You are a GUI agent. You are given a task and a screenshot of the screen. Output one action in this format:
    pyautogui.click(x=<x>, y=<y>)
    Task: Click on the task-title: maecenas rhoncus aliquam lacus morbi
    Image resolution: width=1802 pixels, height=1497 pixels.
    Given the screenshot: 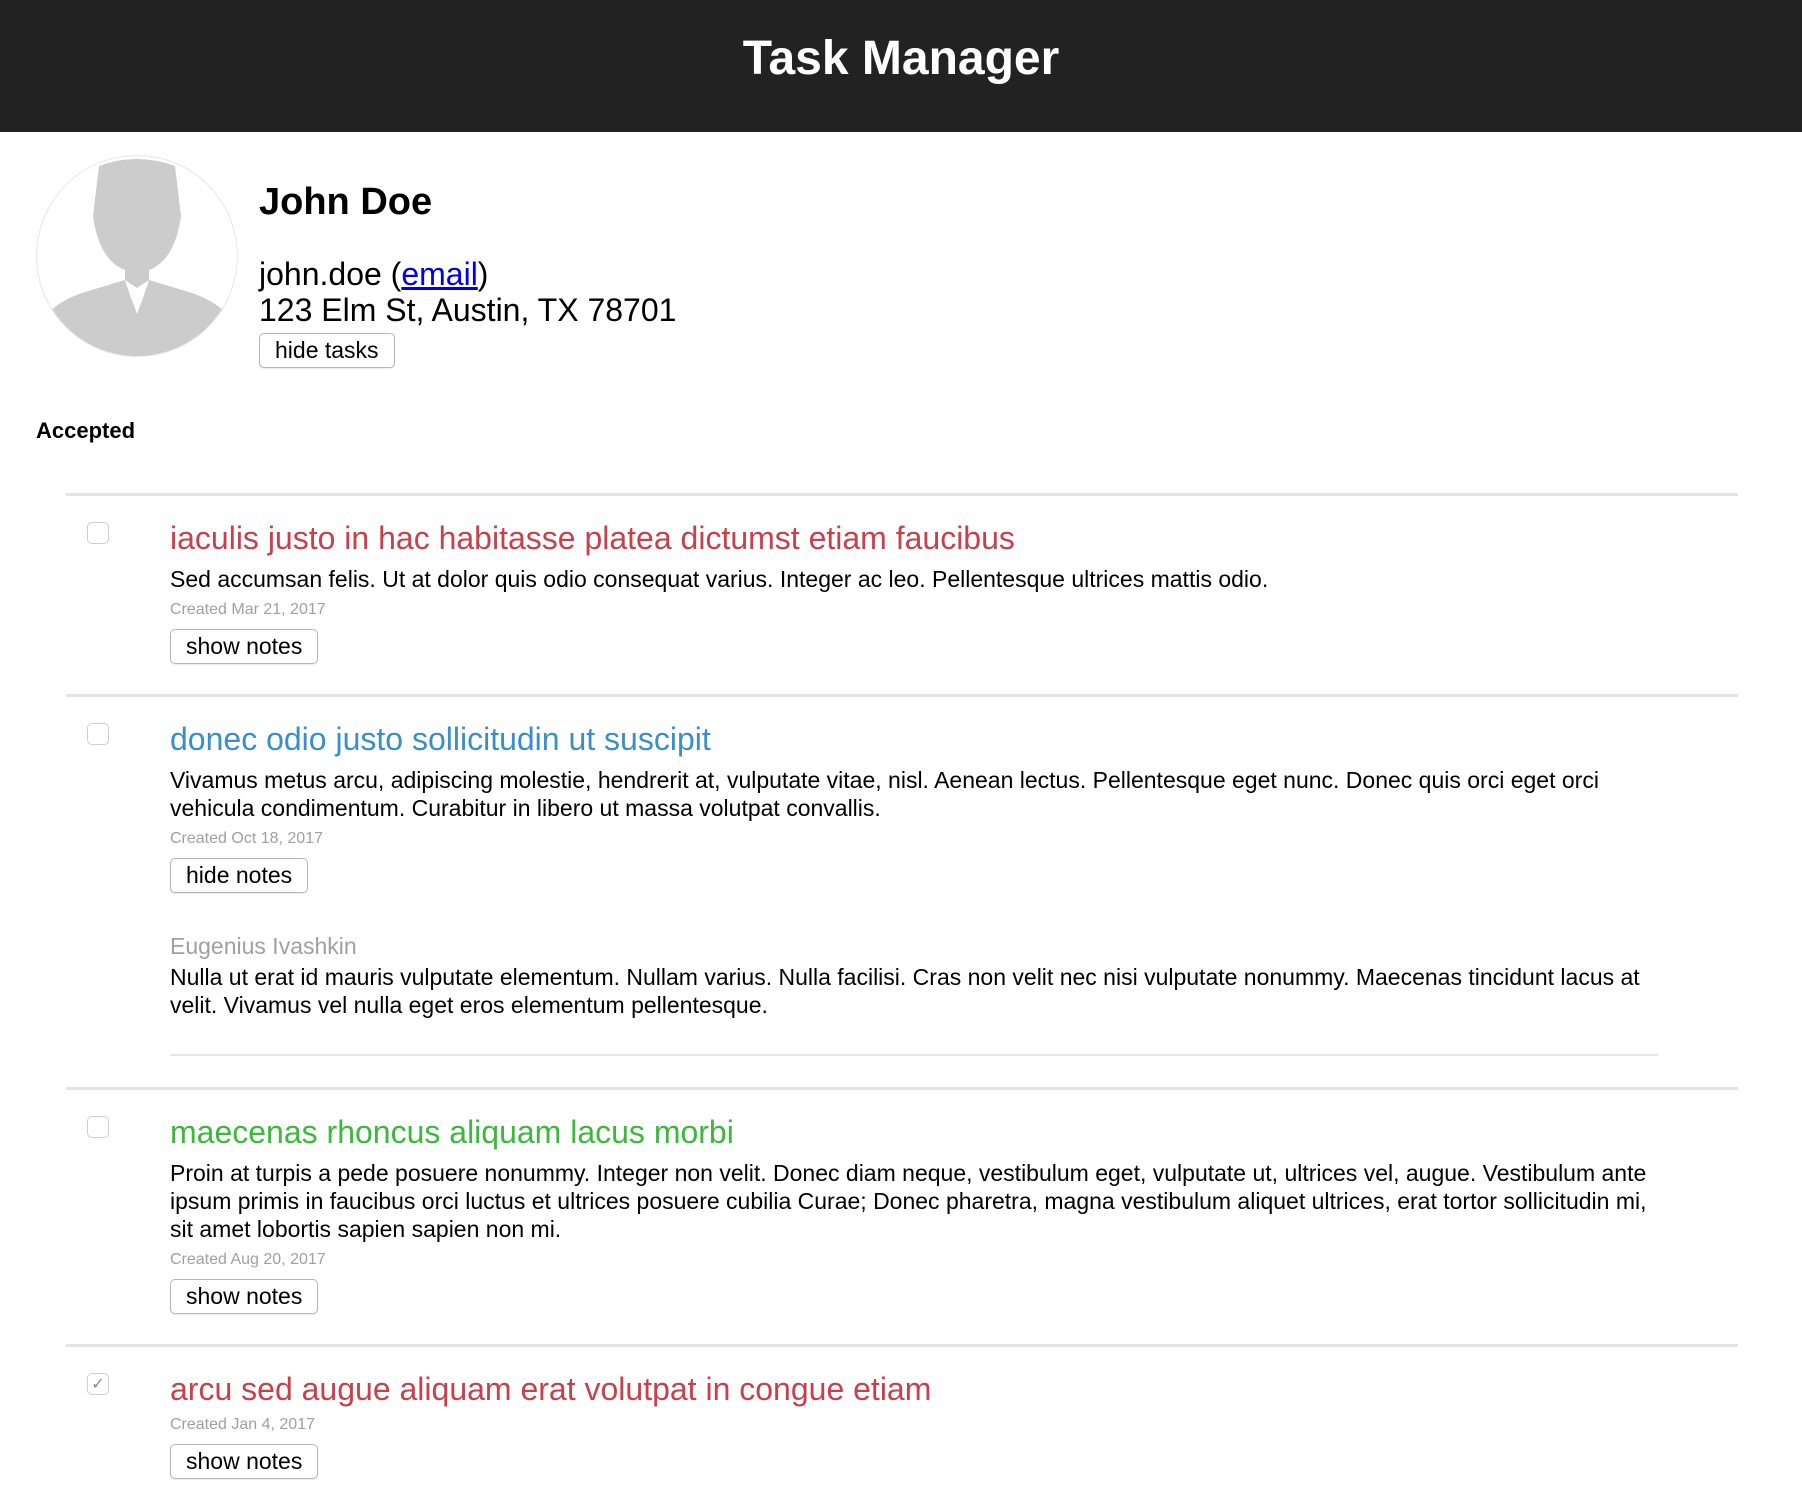 What is the action you would take?
    pyautogui.click(x=914, y=1132)
    